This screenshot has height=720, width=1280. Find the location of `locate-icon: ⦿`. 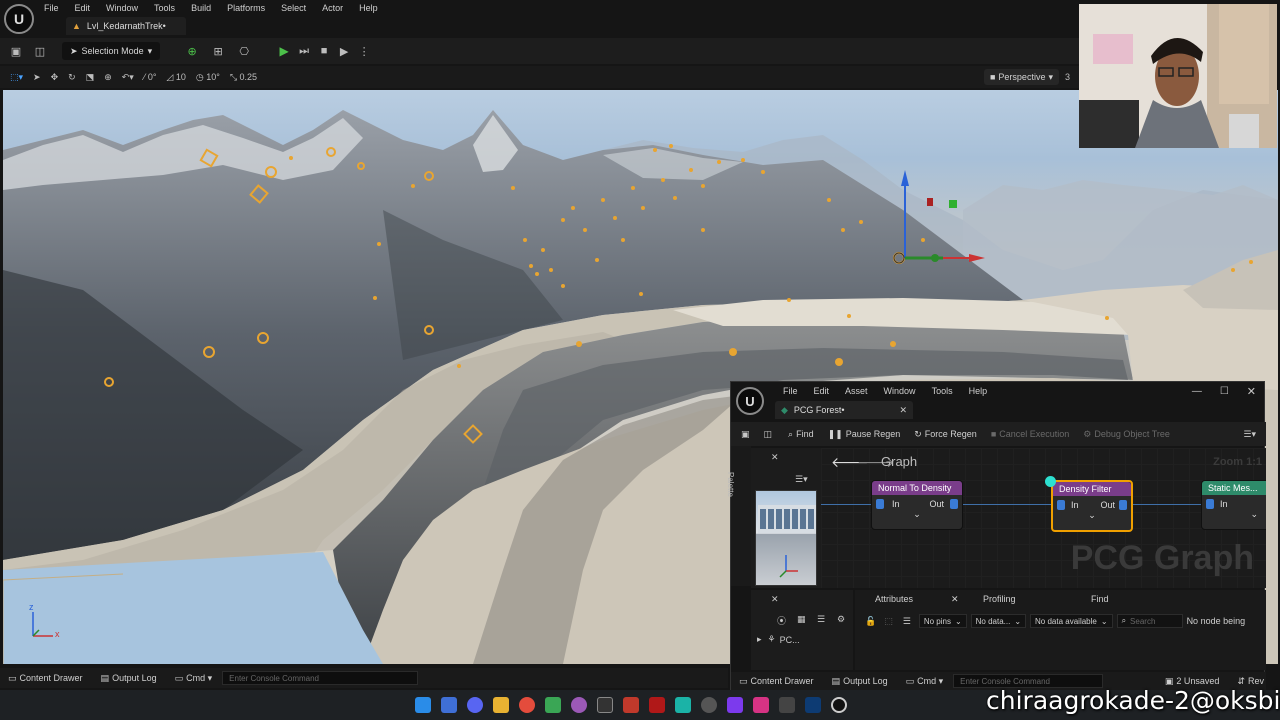

locate-icon: ⦿ is located at coordinates (781, 620).